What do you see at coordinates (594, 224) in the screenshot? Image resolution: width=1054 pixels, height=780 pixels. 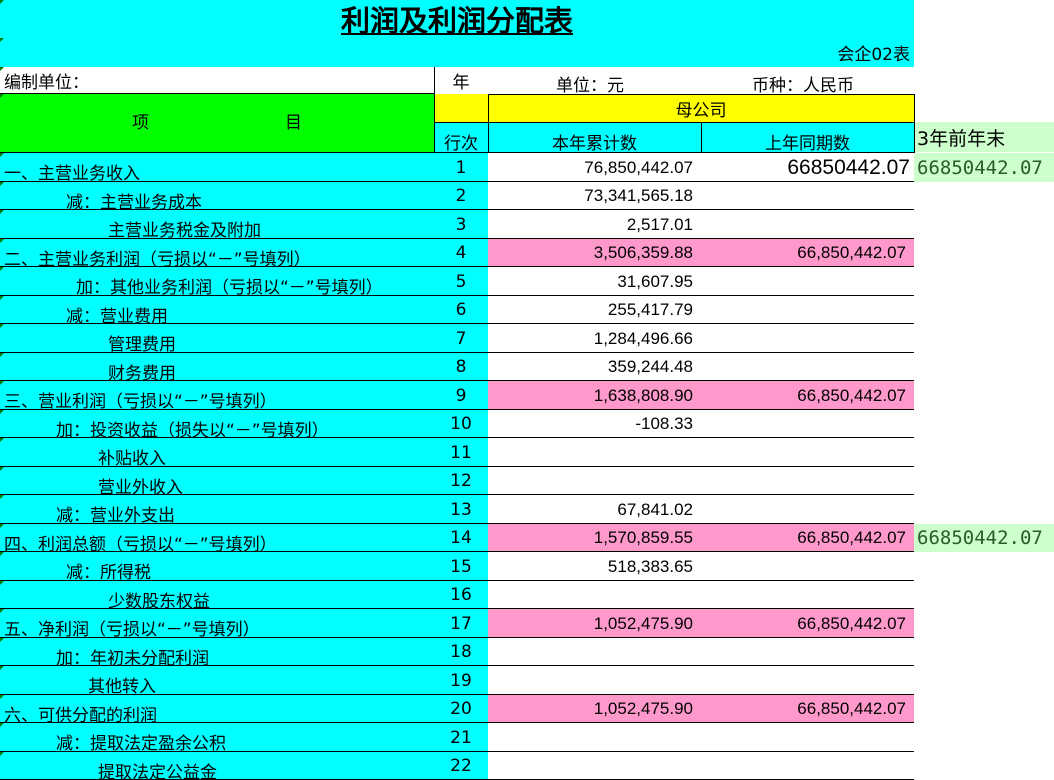 I see `current-value-cell: 2,517.01` at bounding box center [594, 224].